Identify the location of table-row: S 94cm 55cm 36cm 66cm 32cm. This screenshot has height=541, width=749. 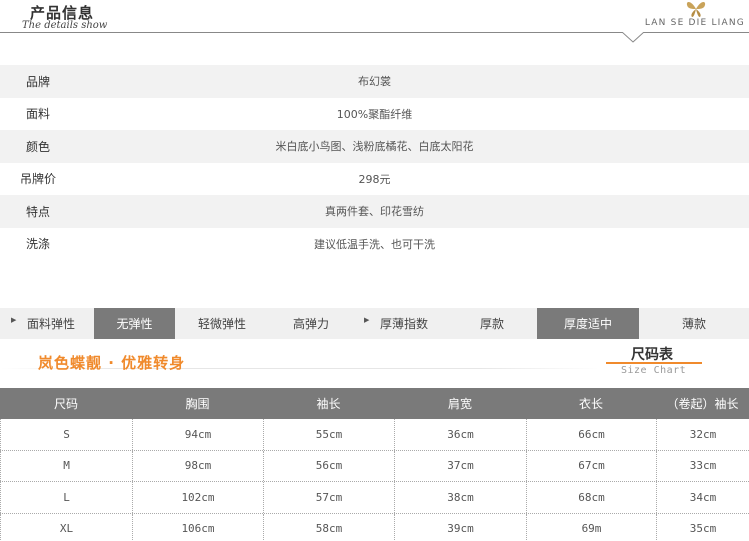
(374, 435).